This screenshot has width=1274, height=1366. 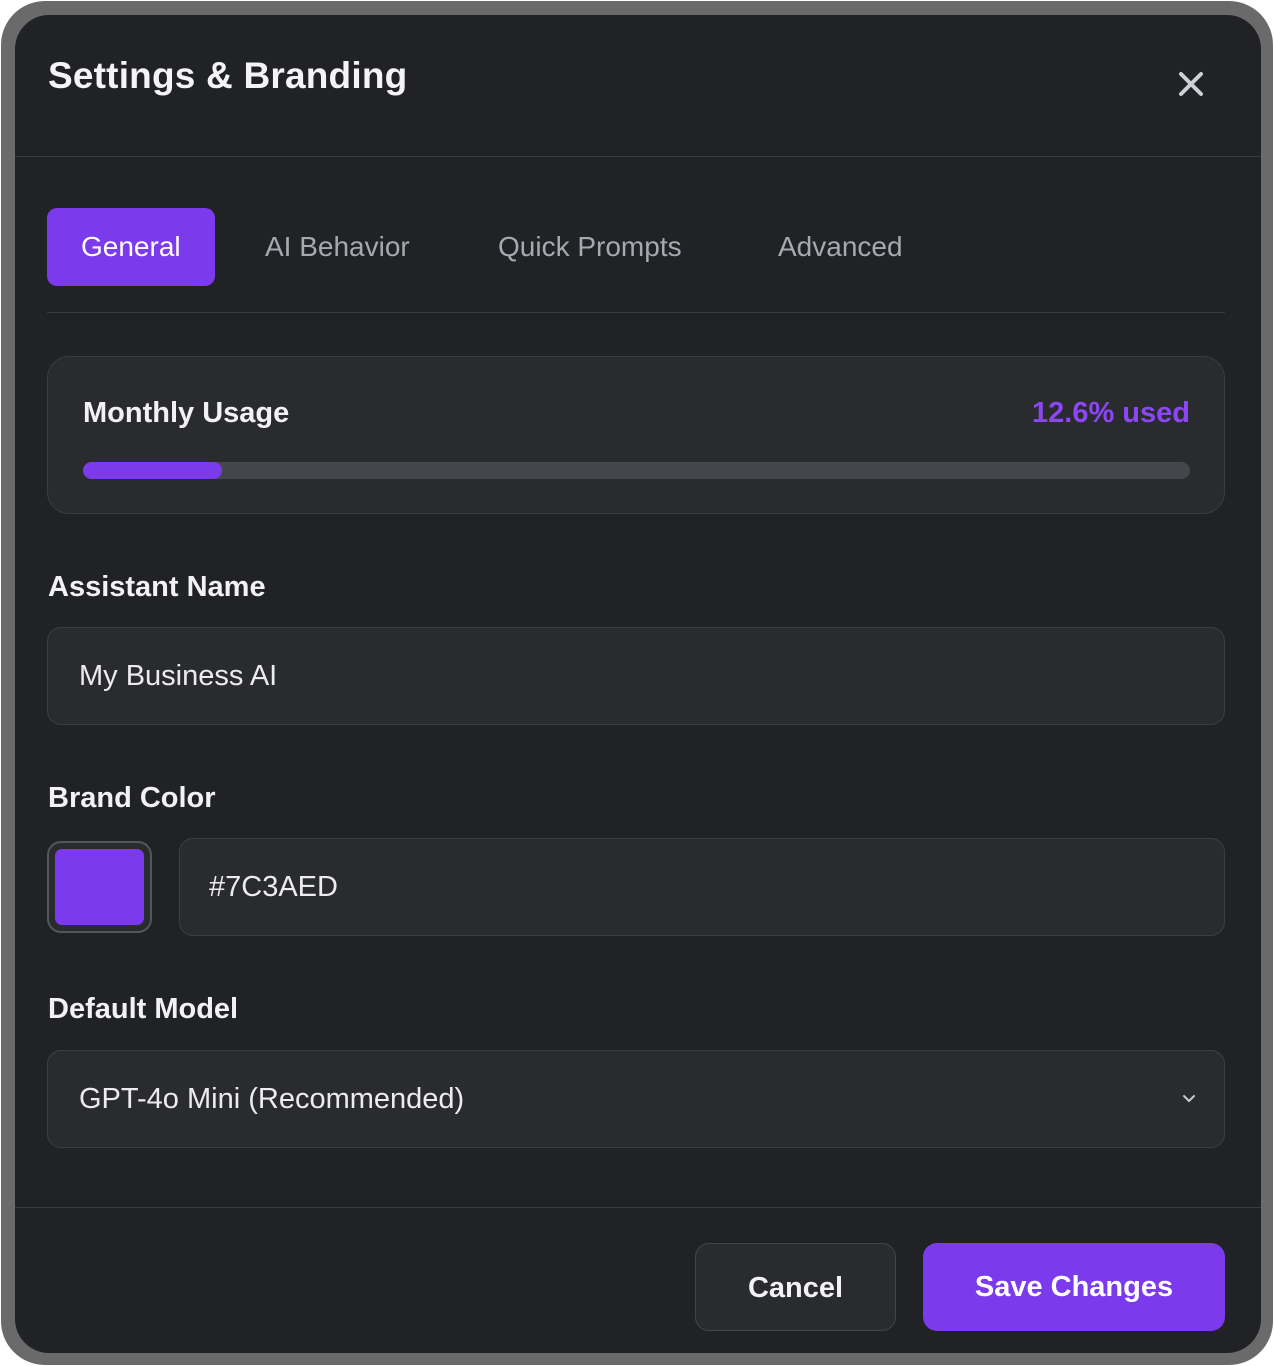 I want to click on tab-advanced: Advanced, so click(x=840, y=247).